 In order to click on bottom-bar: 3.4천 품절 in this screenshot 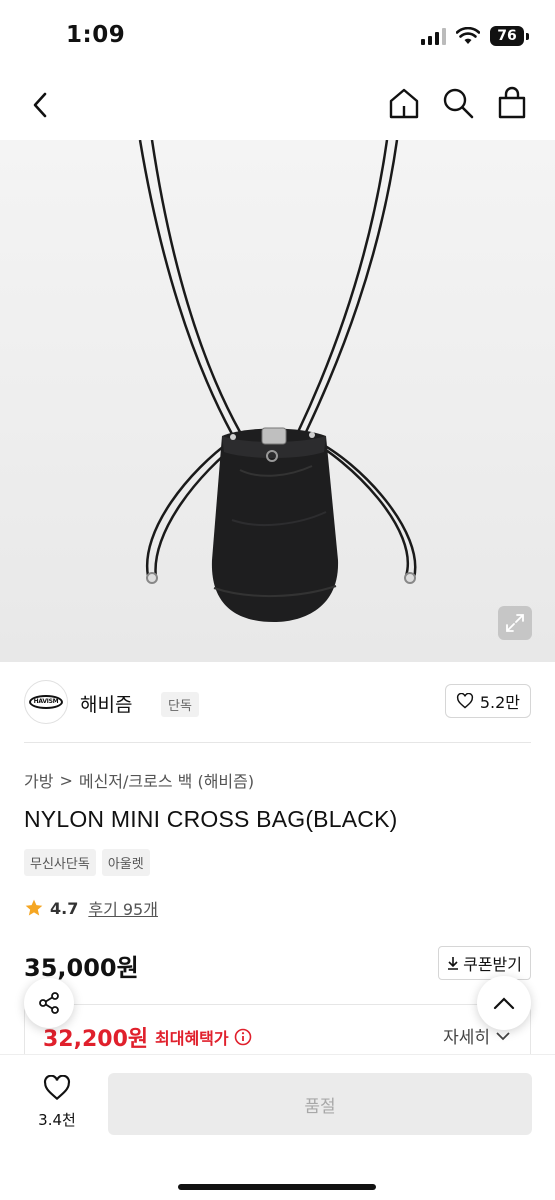, I will do `click(277, 1127)`.